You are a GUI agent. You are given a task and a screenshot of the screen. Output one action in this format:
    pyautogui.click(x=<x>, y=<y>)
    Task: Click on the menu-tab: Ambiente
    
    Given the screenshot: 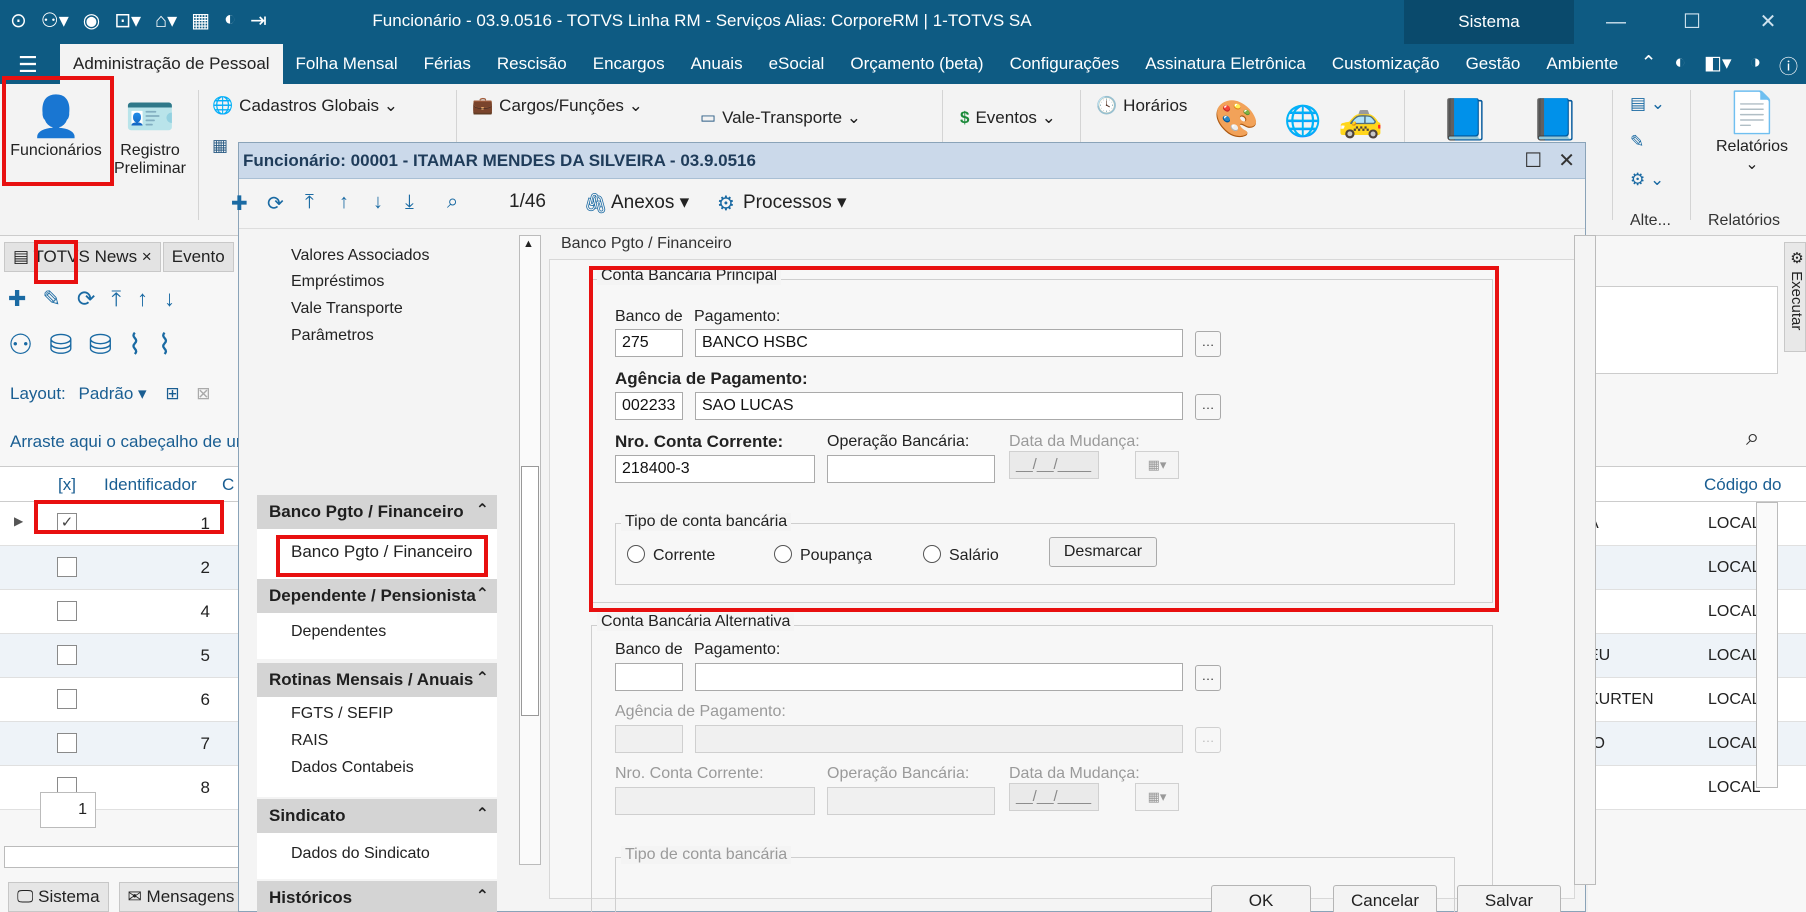 What is the action you would take?
    pyautogui.click(x=1582, y=64)
    